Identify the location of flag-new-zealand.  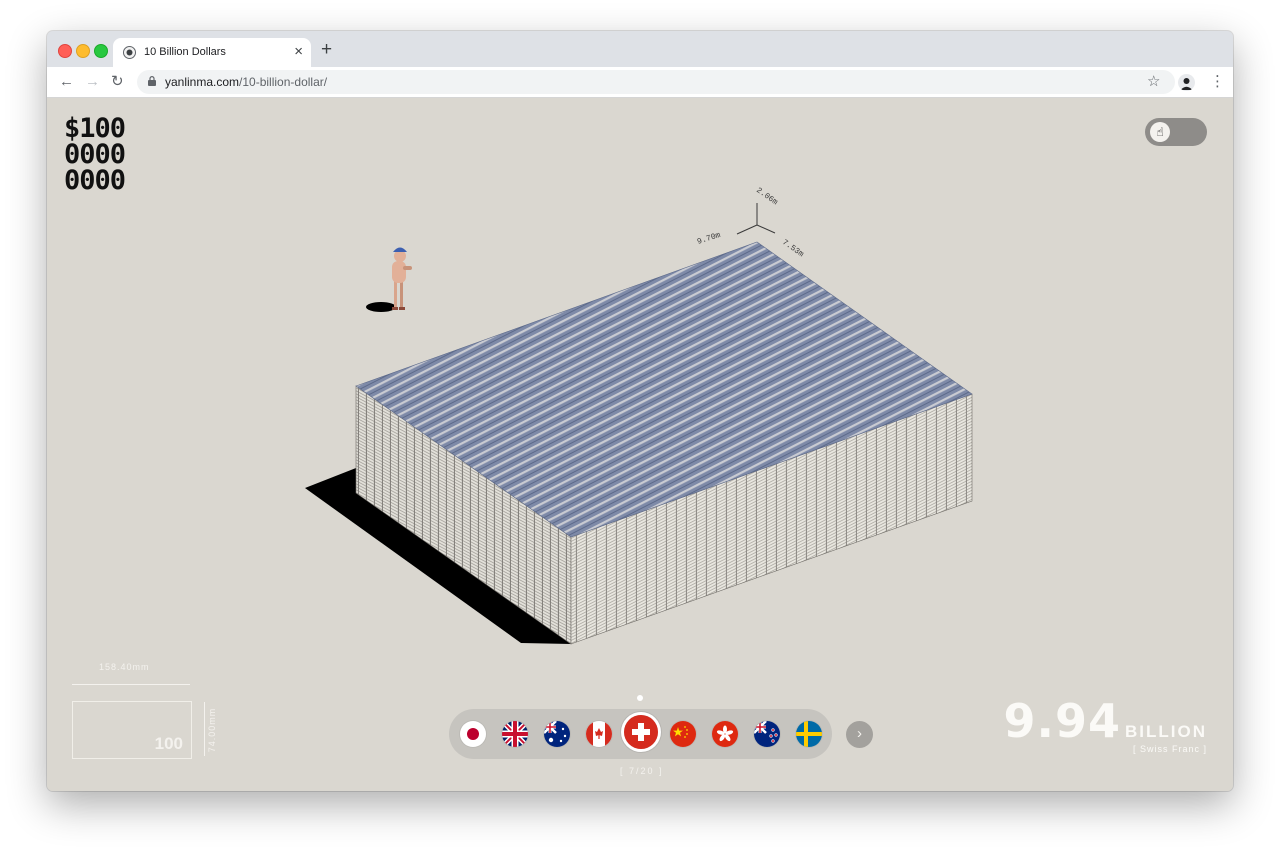
(767, 734).